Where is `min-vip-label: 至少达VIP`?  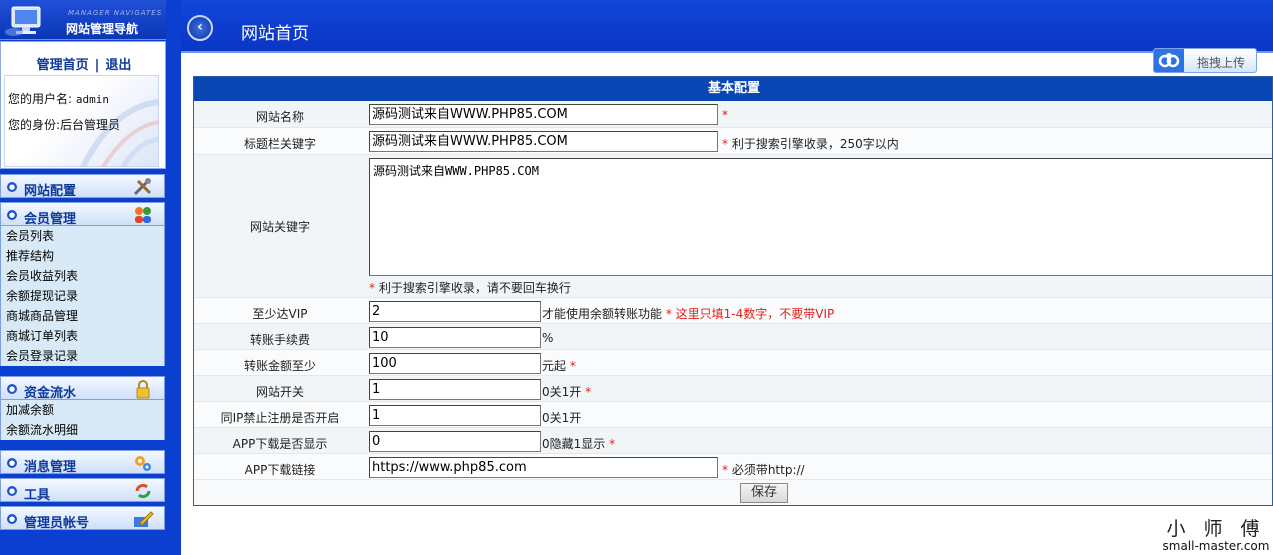 min-vip-label: 至少达VIP is located at coordinates (280, 314).